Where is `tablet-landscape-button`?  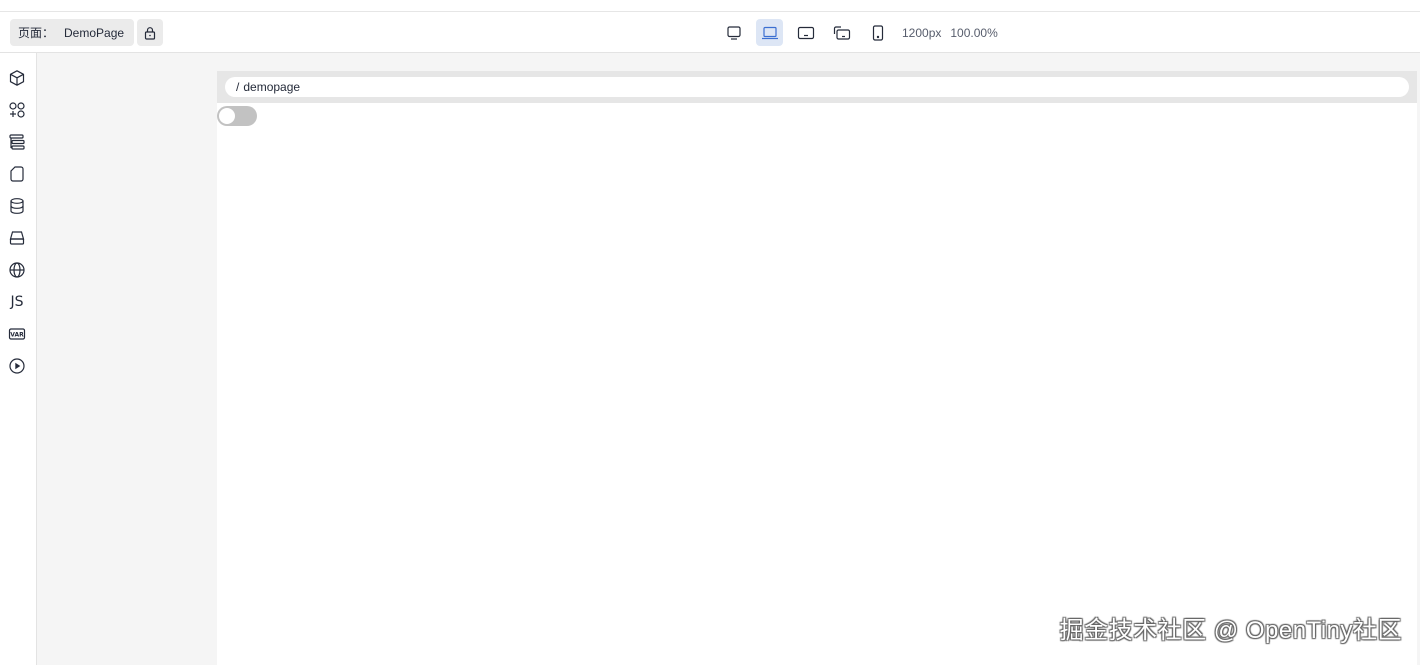
tablet-landscape-button is located at coordinates (805, 32).